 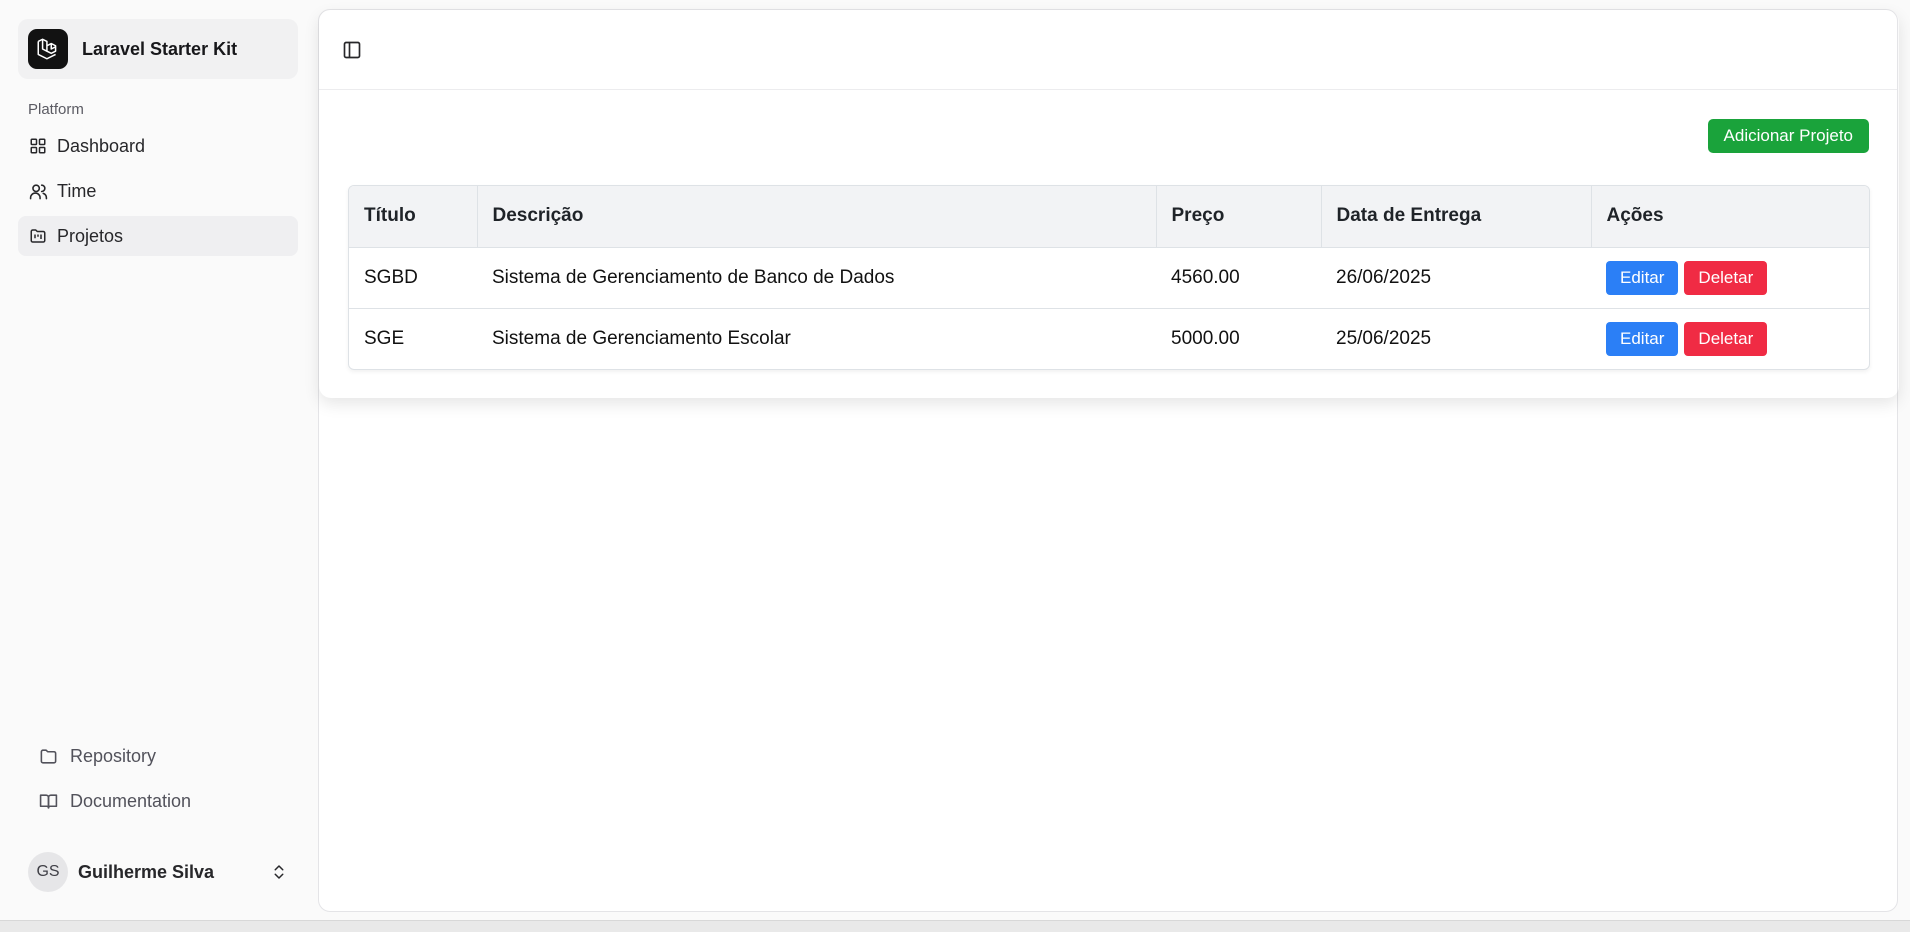 I want to click on sidebar-item-label: Dashboard, so click(x=101, y=145).